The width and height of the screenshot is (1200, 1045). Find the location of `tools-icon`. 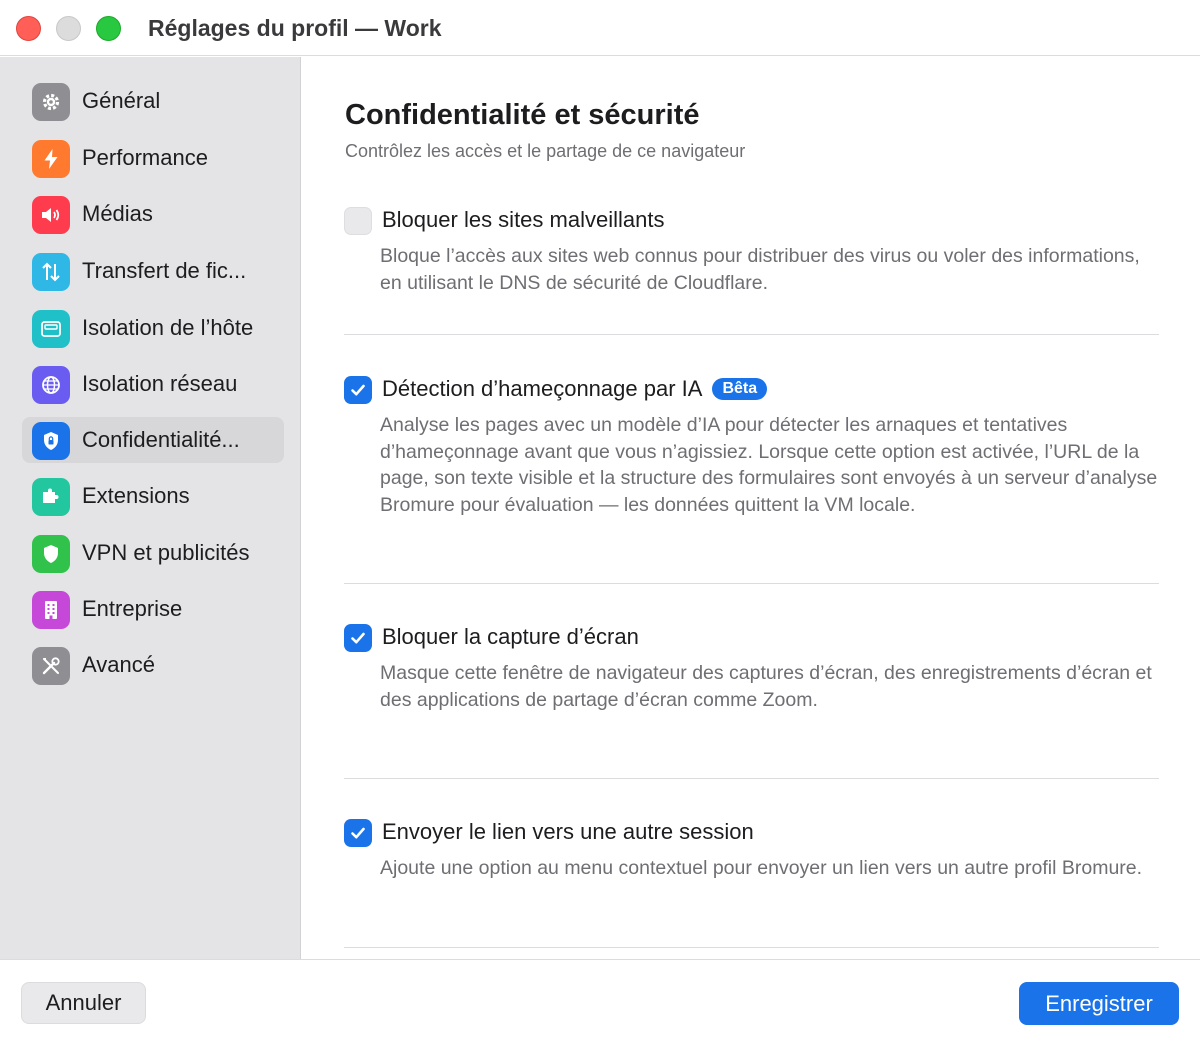

tools-icon is located at coordinates (51, 666).